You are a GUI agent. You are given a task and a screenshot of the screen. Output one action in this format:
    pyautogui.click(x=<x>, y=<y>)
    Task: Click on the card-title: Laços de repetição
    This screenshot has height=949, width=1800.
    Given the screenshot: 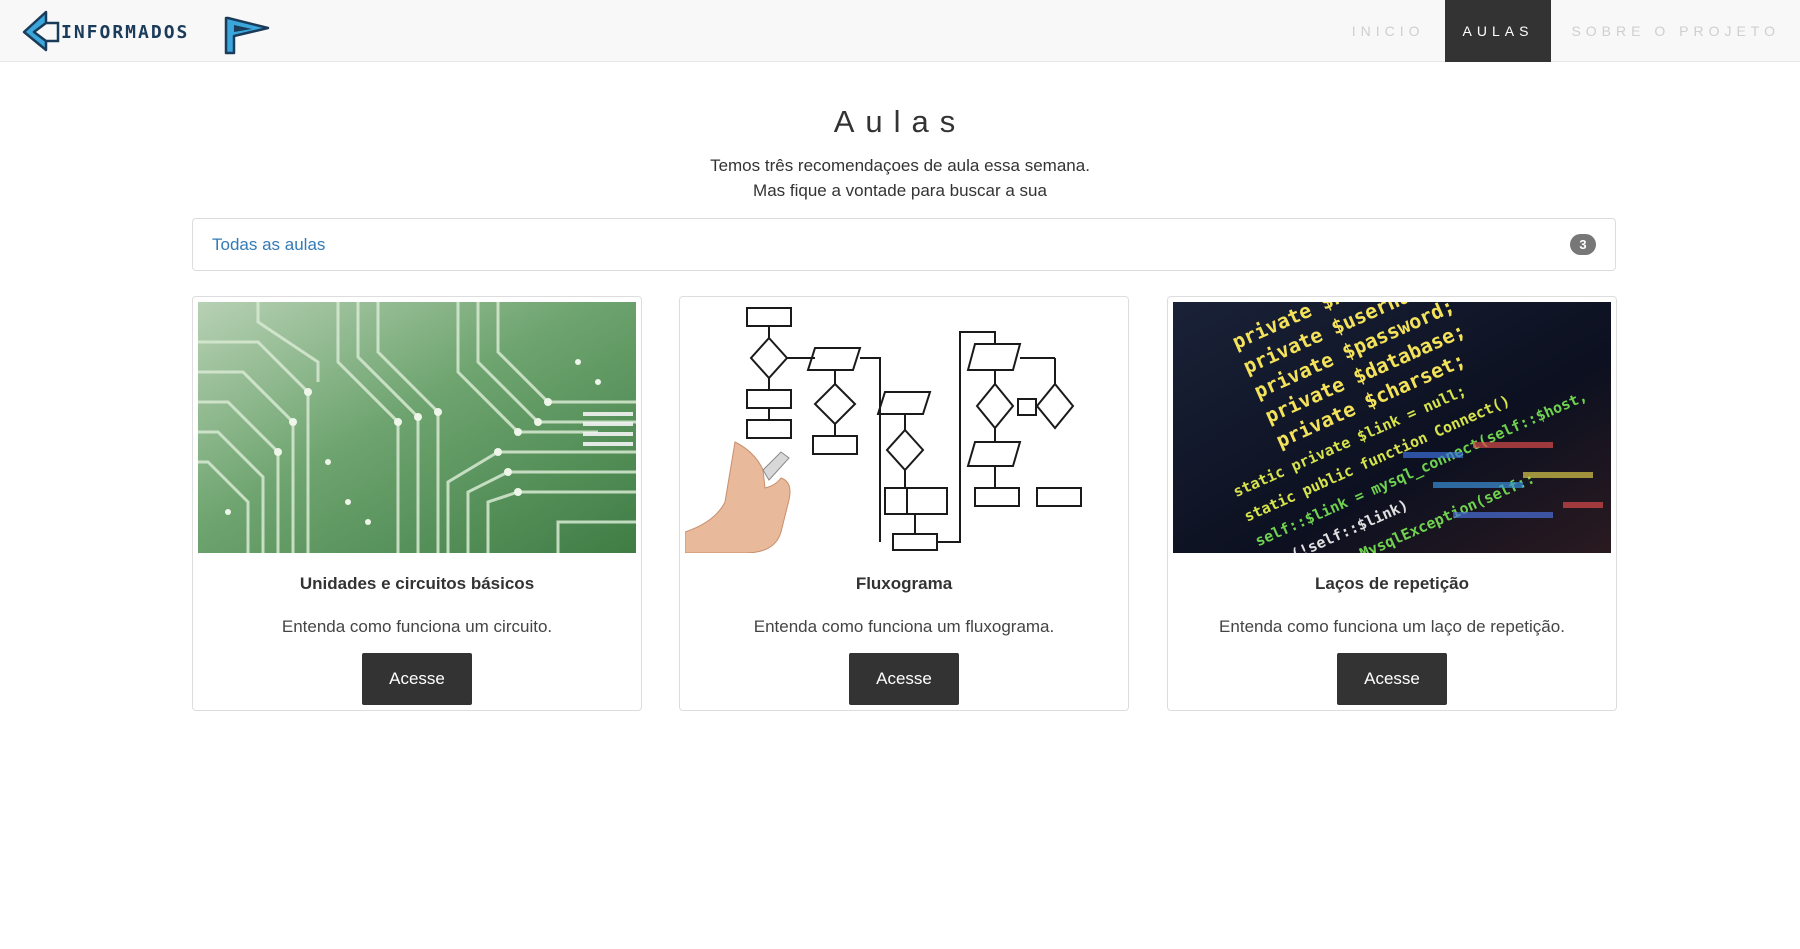 What is the action you would take?
    pyautogui.click(x=1391, y=583)
    